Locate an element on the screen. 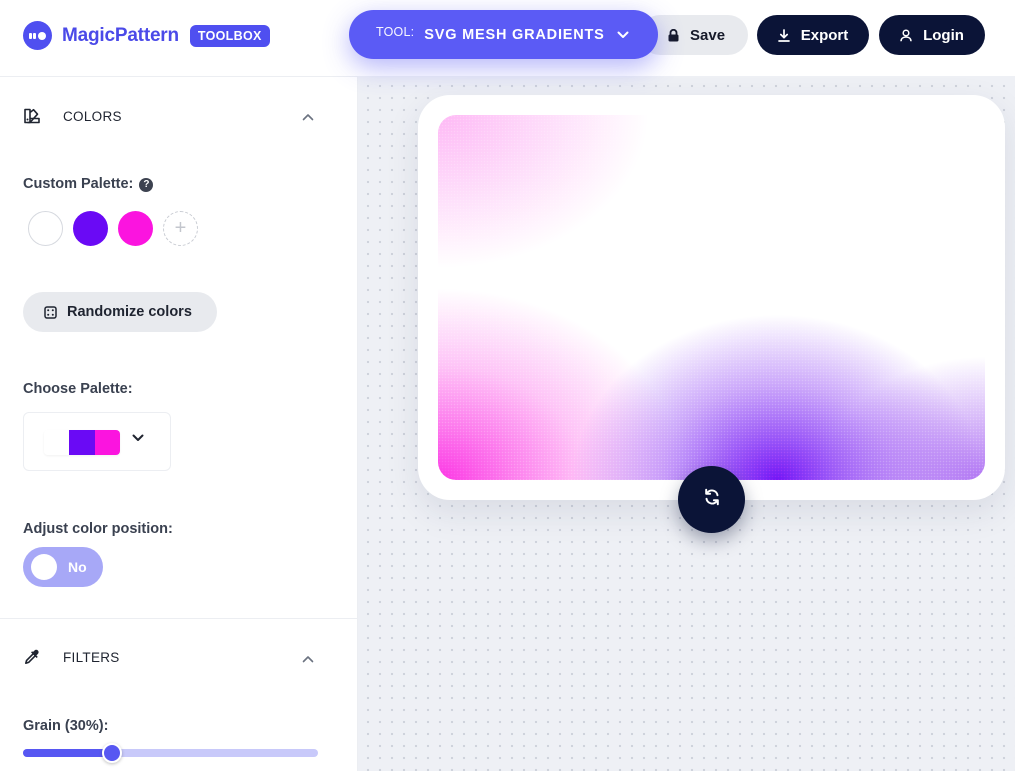 The width and height of the screenshot is (1015, 771). colors-section-title: COLORS is located at coordinates (92, 116).